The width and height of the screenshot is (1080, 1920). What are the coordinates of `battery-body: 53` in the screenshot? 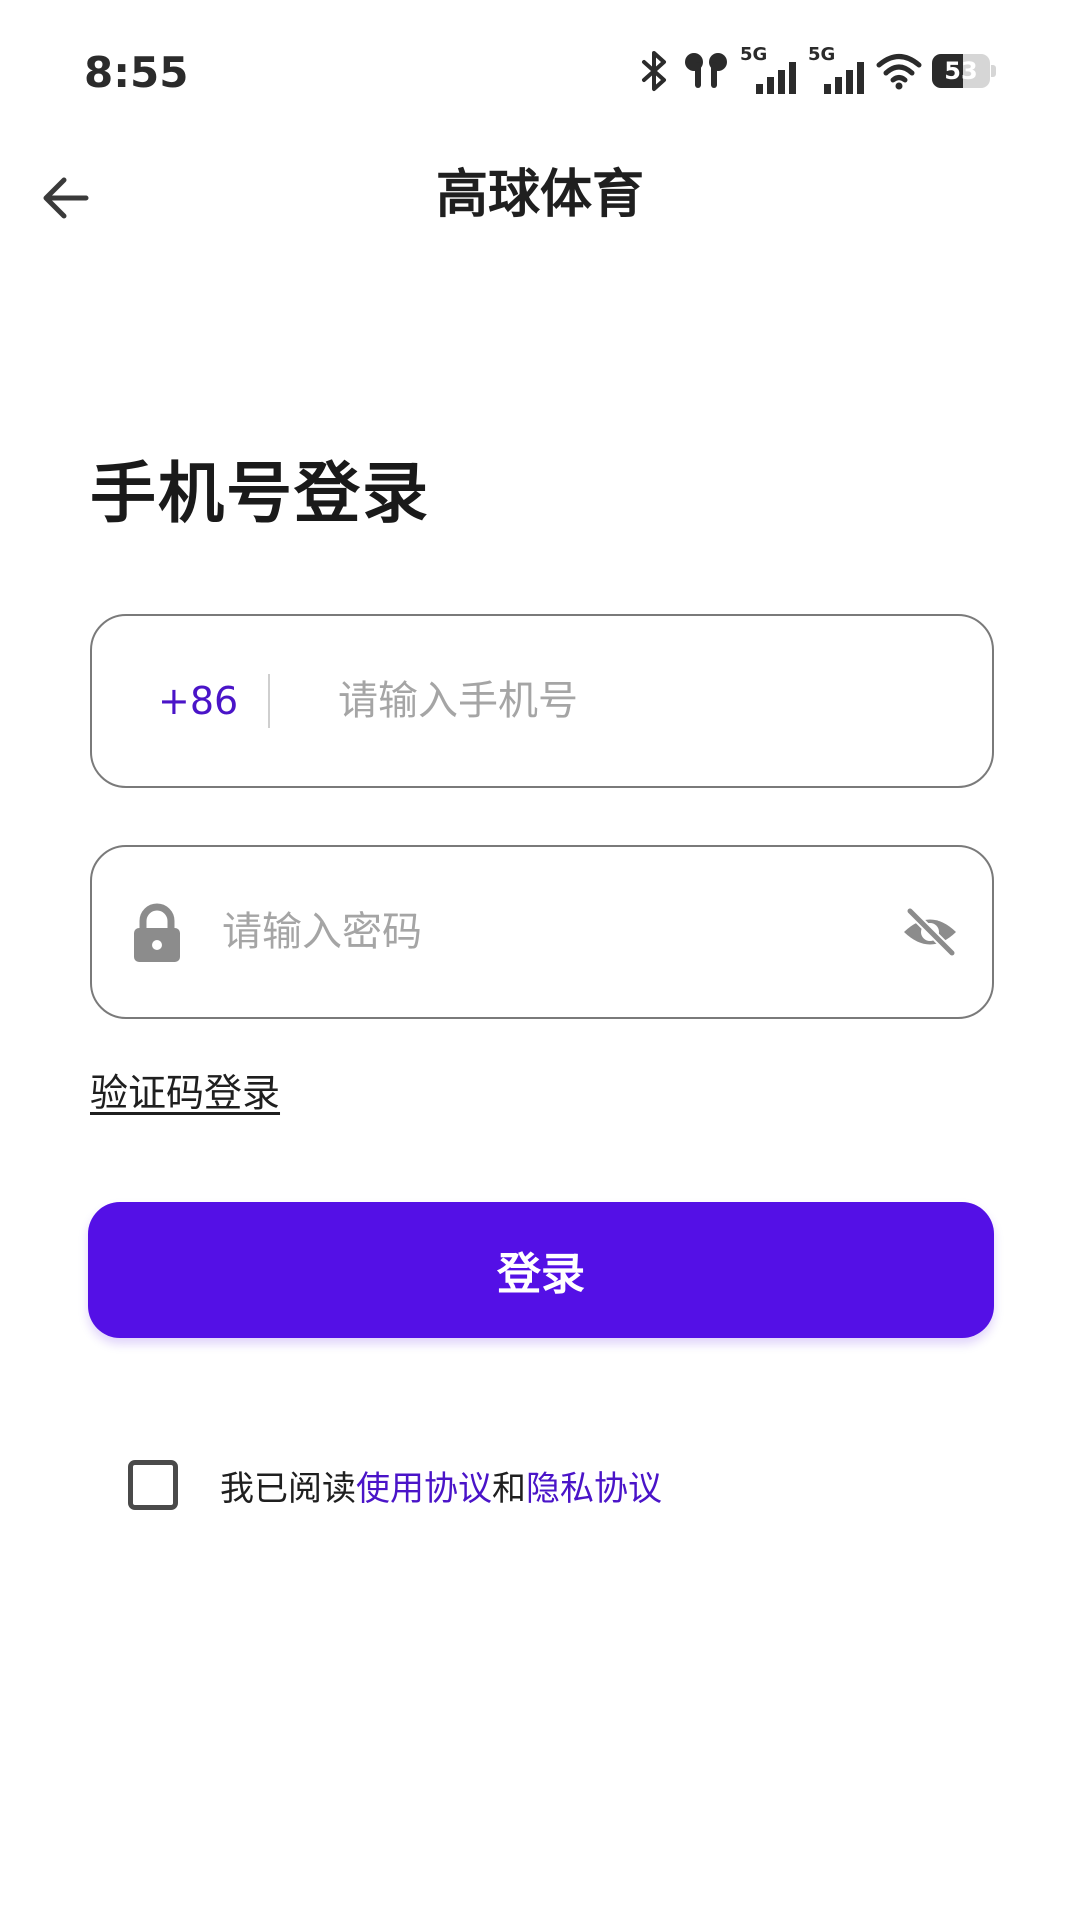 It's located at (961, 71).